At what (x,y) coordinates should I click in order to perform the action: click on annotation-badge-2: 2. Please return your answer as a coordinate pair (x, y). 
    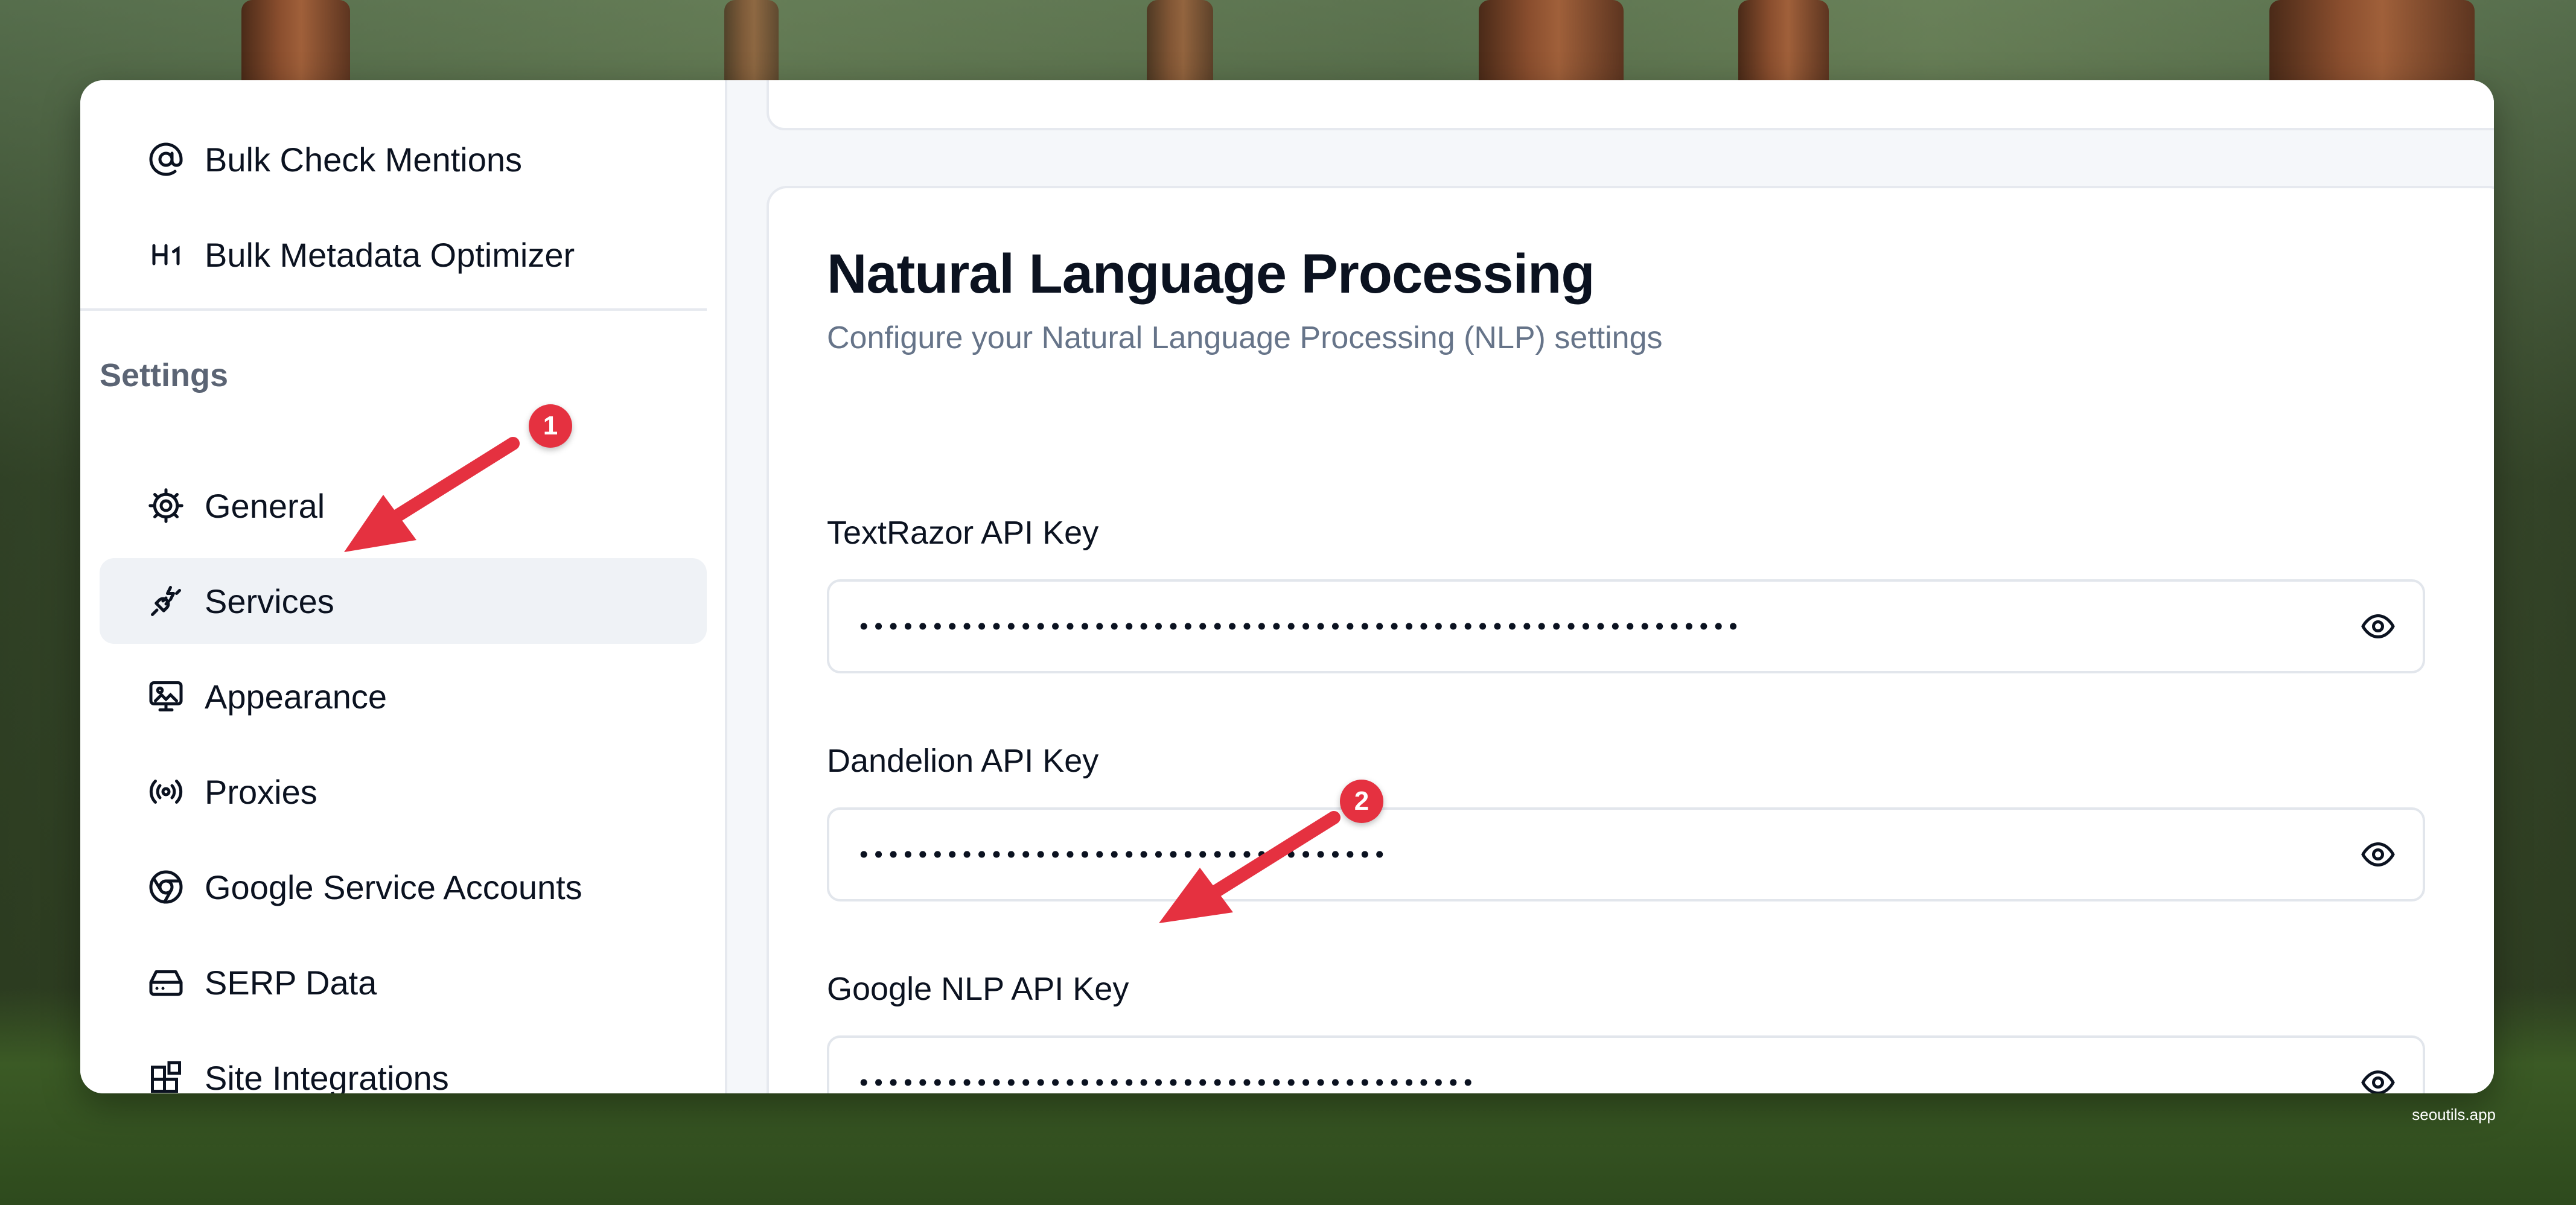
    Looking at the image, I should click on (1361, 801).